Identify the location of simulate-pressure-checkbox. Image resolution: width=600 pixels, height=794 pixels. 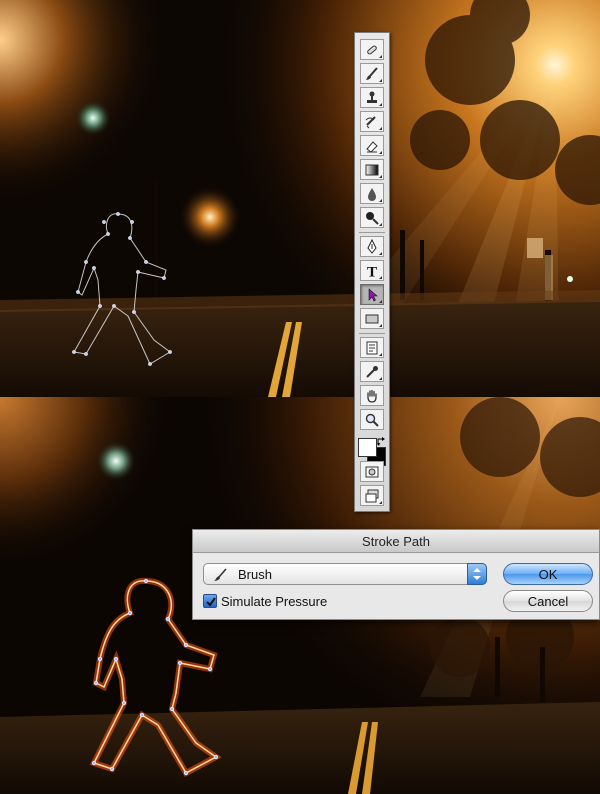
(210, 601).